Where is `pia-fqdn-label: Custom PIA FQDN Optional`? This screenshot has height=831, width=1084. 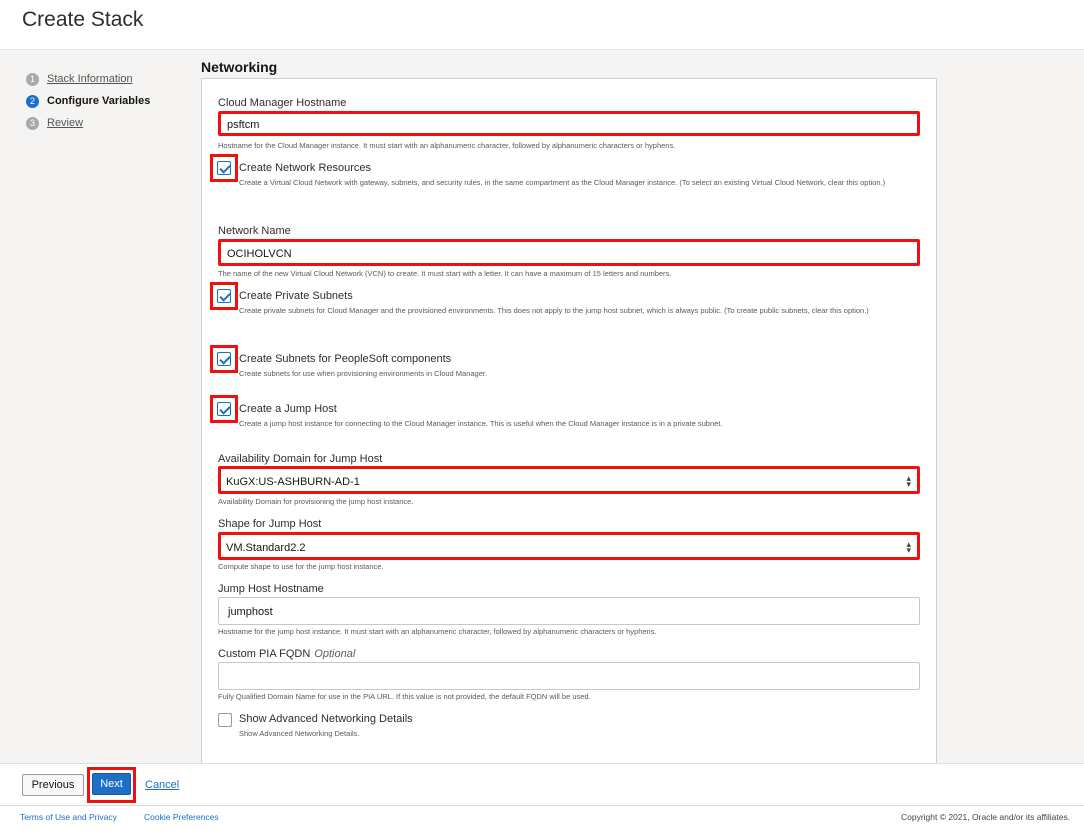 pia-fqdn-label: Custom PIA FQDN Optional is located at coordinates (286, 654).